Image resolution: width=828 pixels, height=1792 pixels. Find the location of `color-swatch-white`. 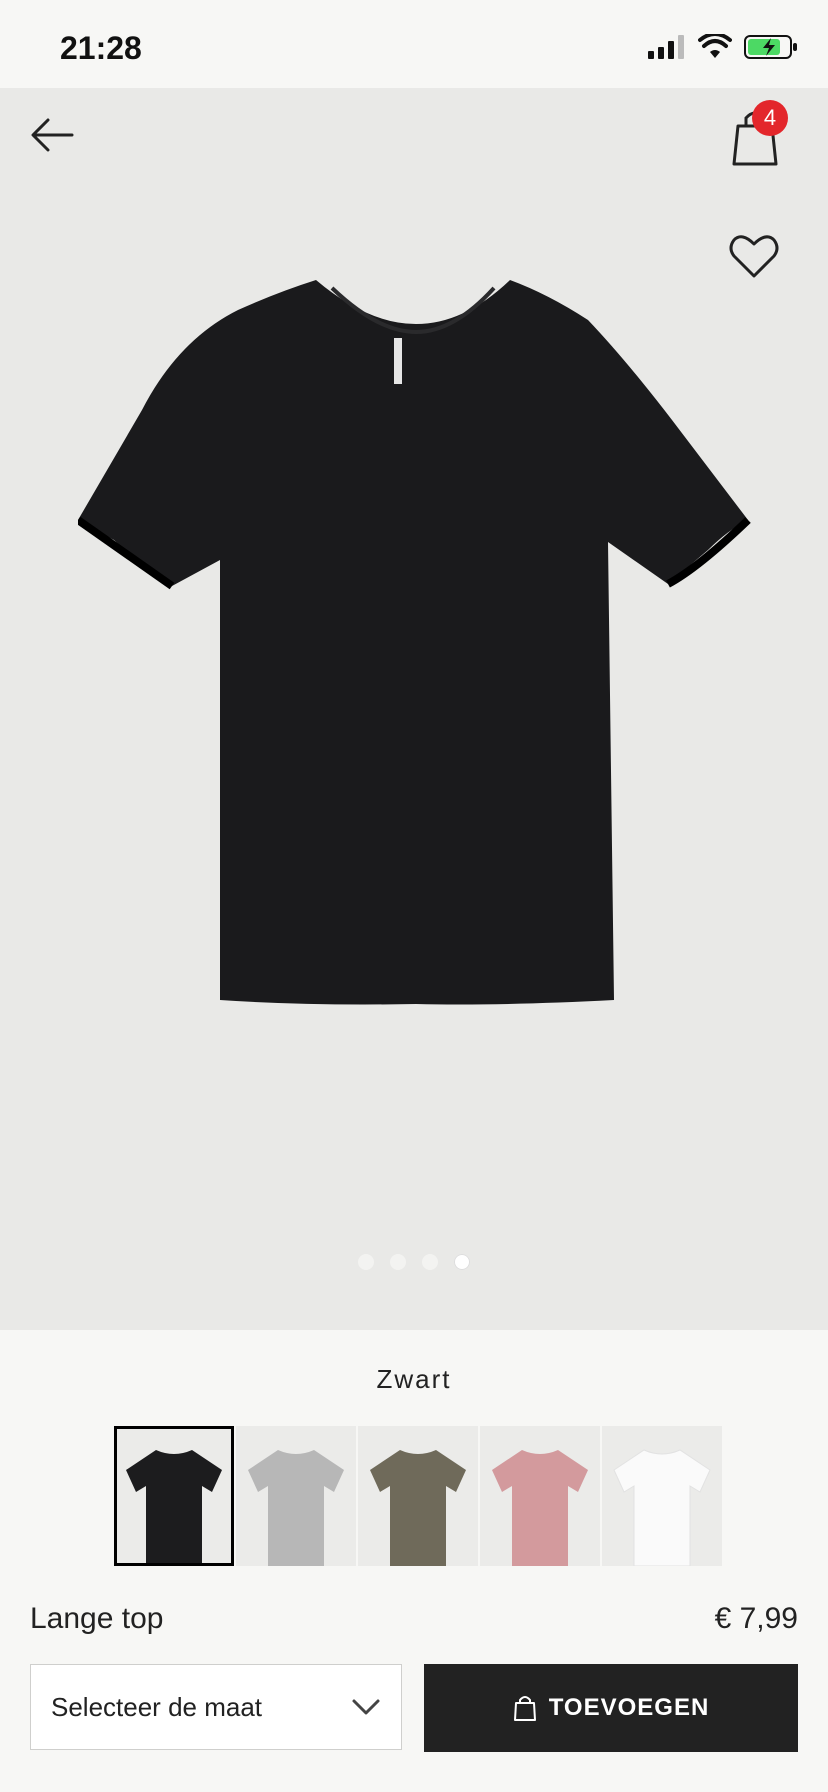

color-swatch-white is located at coordinates (662, 1496).